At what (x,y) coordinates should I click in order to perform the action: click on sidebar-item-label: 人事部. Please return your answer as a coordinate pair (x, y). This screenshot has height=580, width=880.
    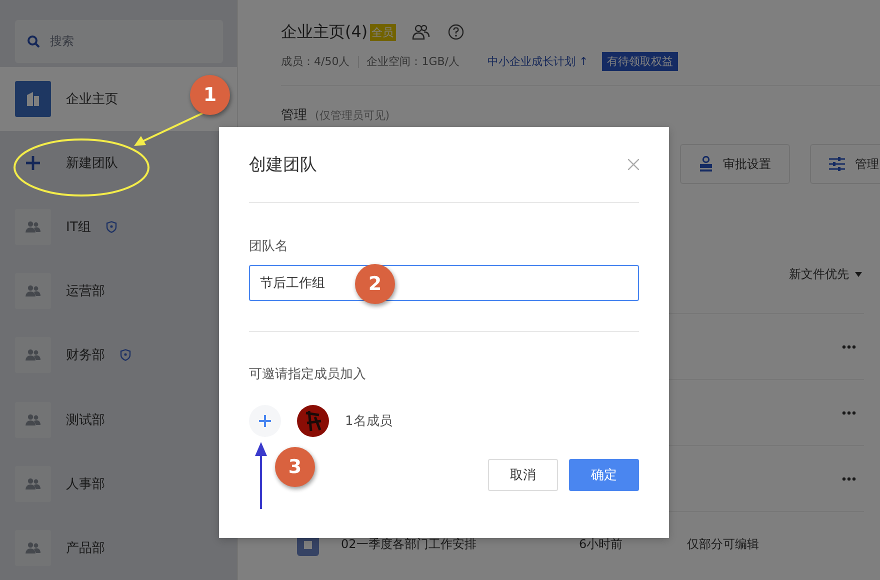
    Looking at the image, I should click on (85, 484).